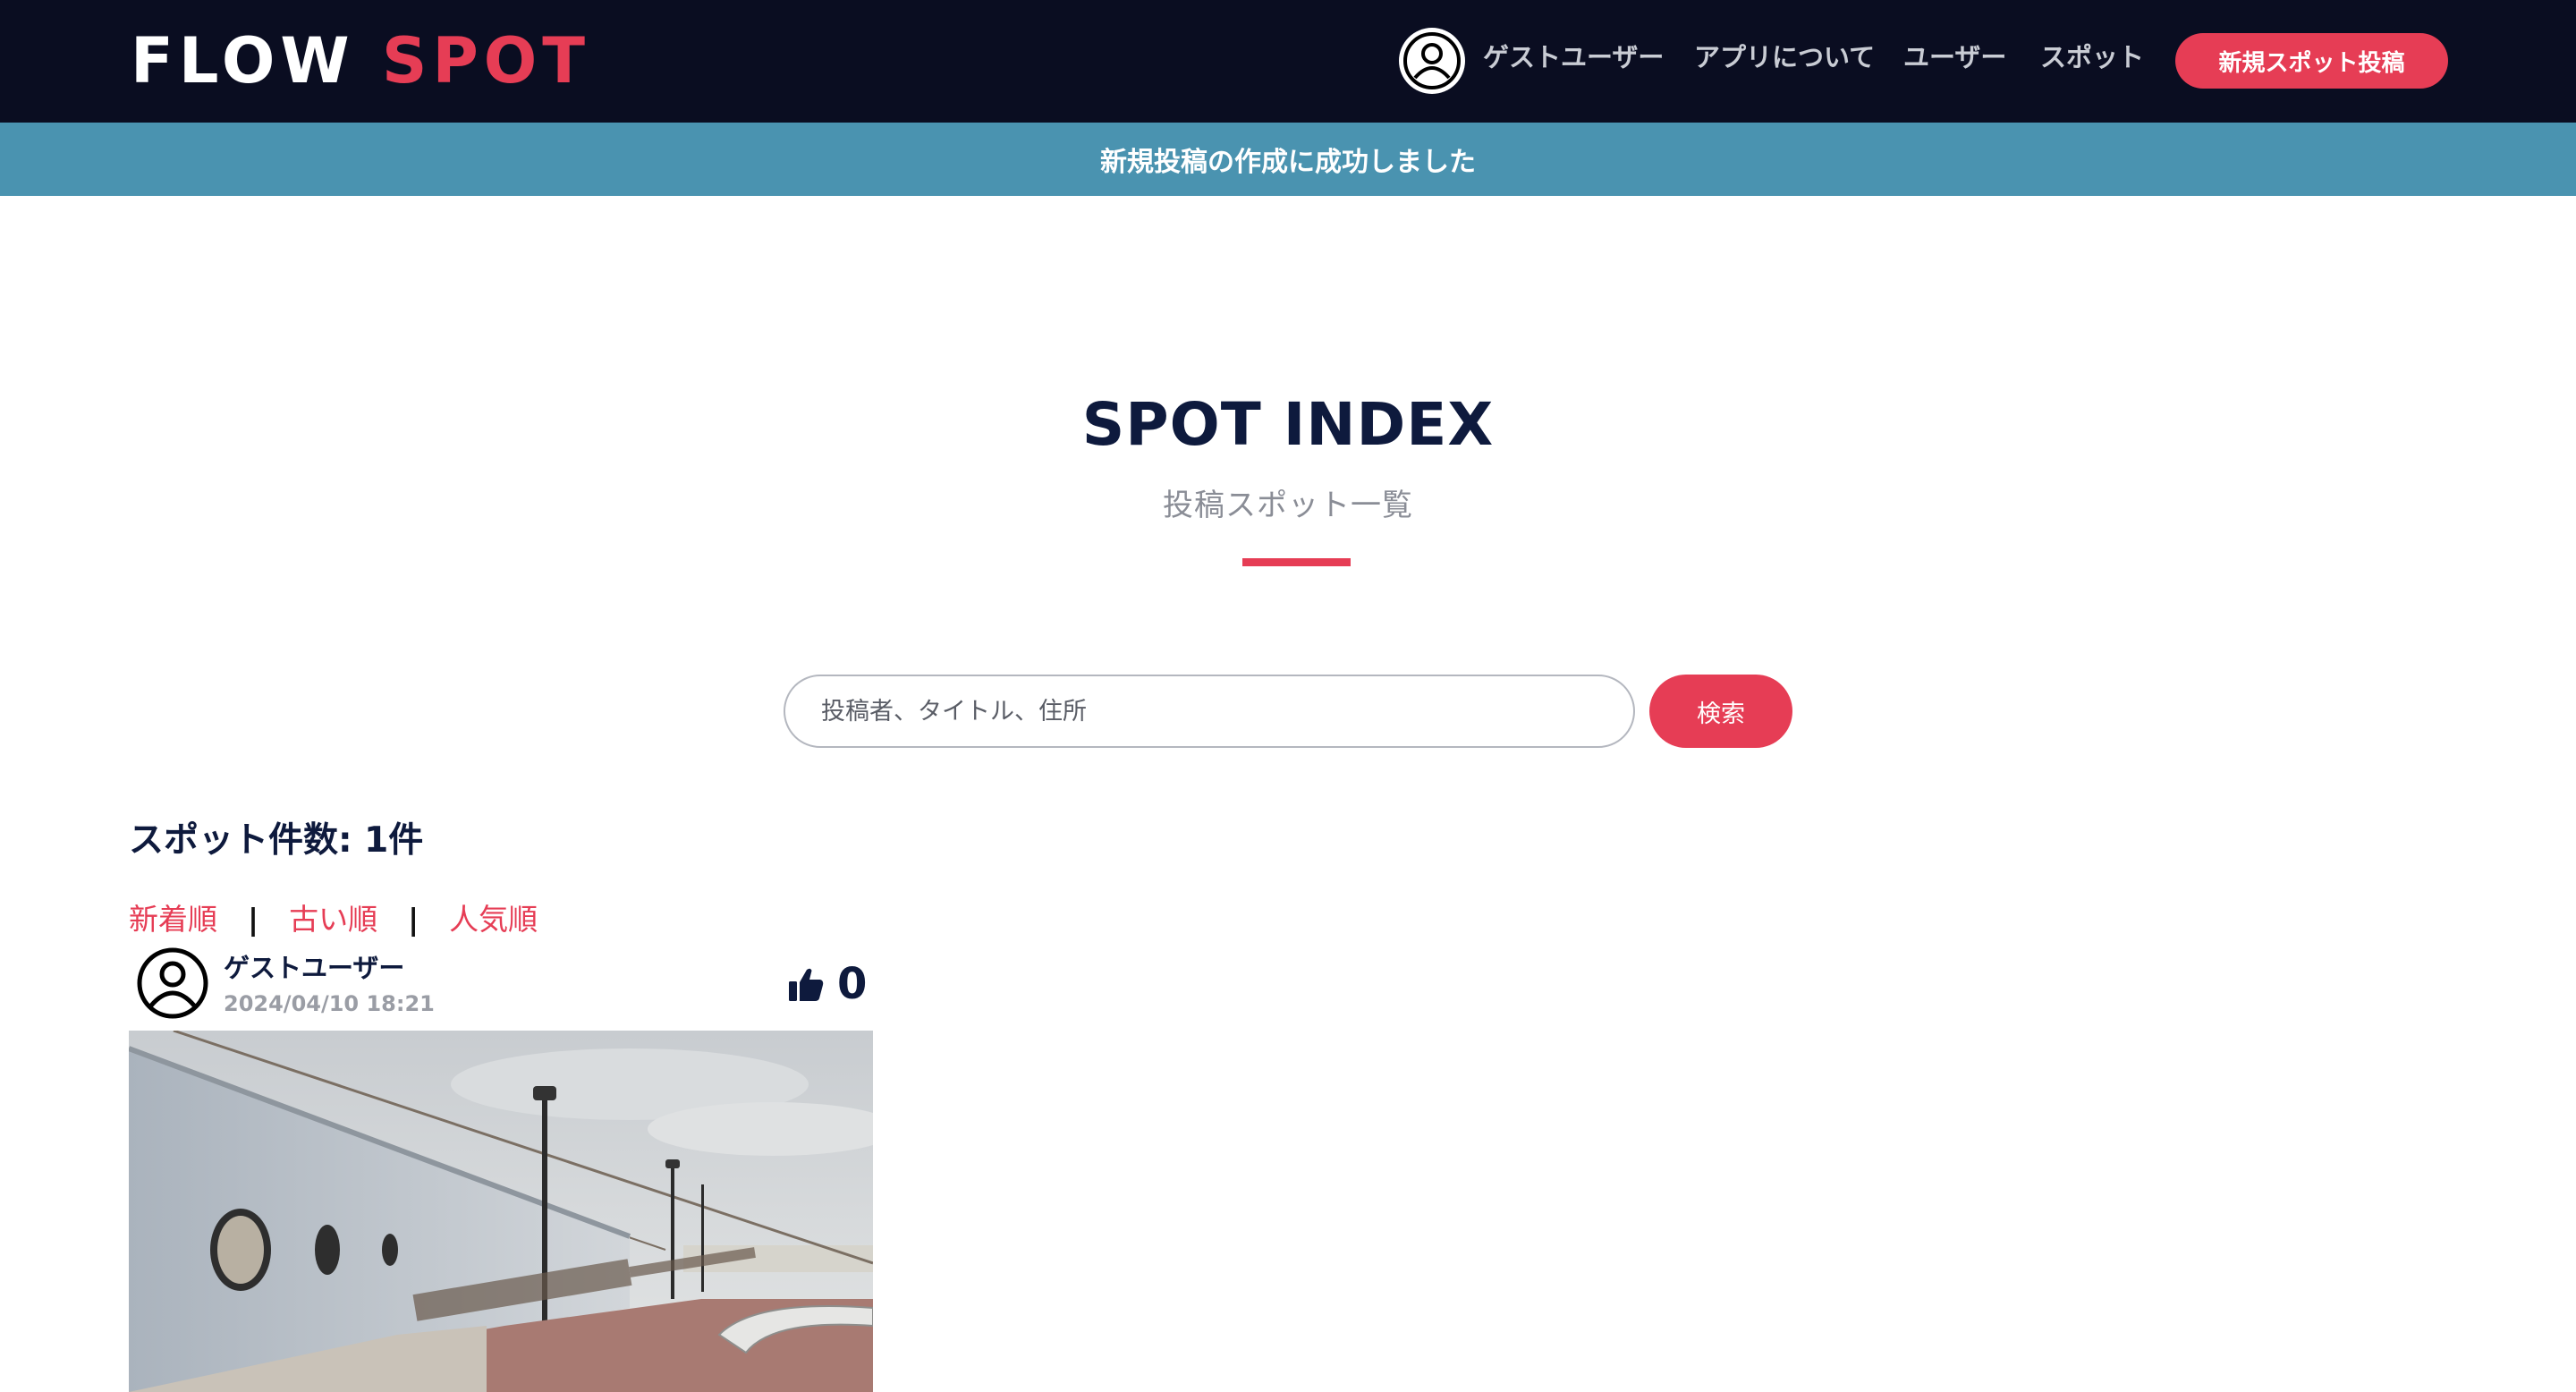 This screenshot has width=2576, height=1392. I want to click on flash-success-message: 新規投稿の作成に成功しました, so click(1288, 159).